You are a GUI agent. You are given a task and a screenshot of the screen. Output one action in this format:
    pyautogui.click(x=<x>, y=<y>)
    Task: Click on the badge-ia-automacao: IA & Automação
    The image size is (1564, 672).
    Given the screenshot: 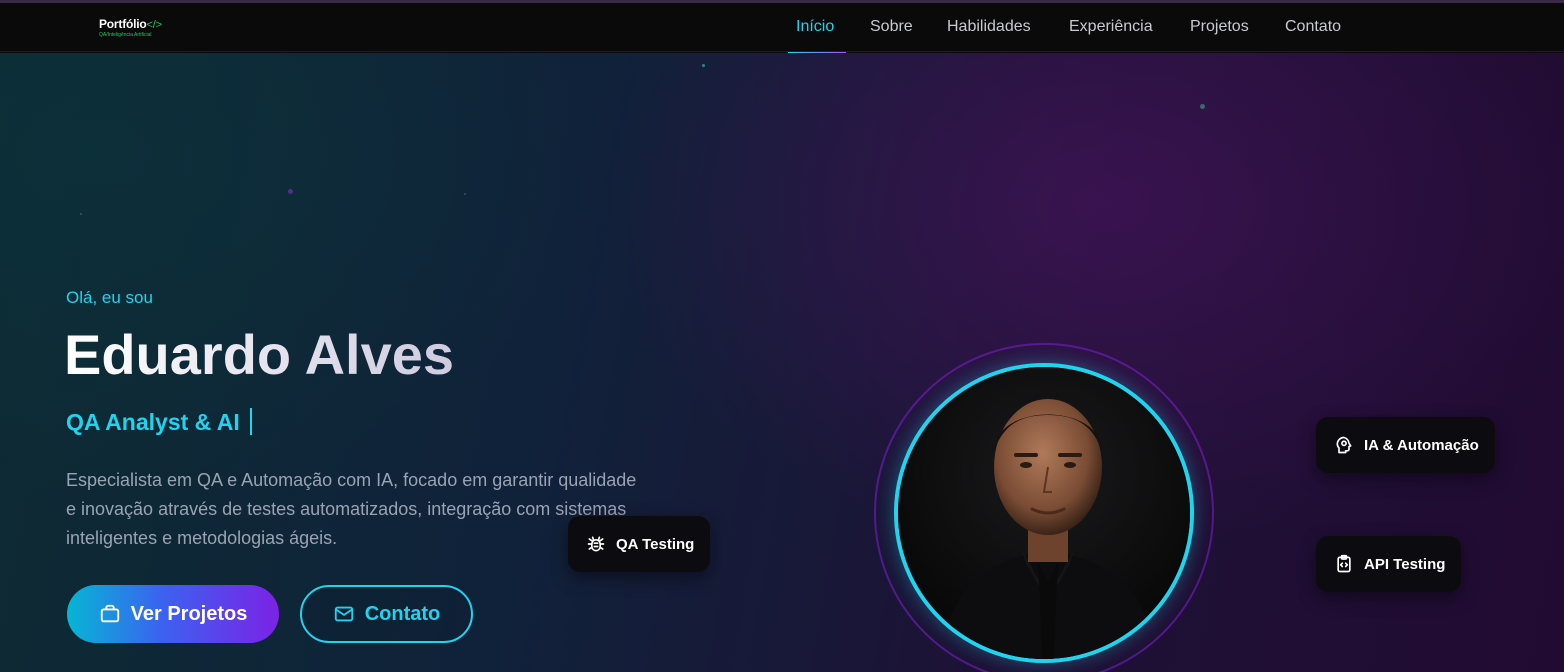 What is the action you would take?
    pyautogui.click(x=1405, y=445)
    